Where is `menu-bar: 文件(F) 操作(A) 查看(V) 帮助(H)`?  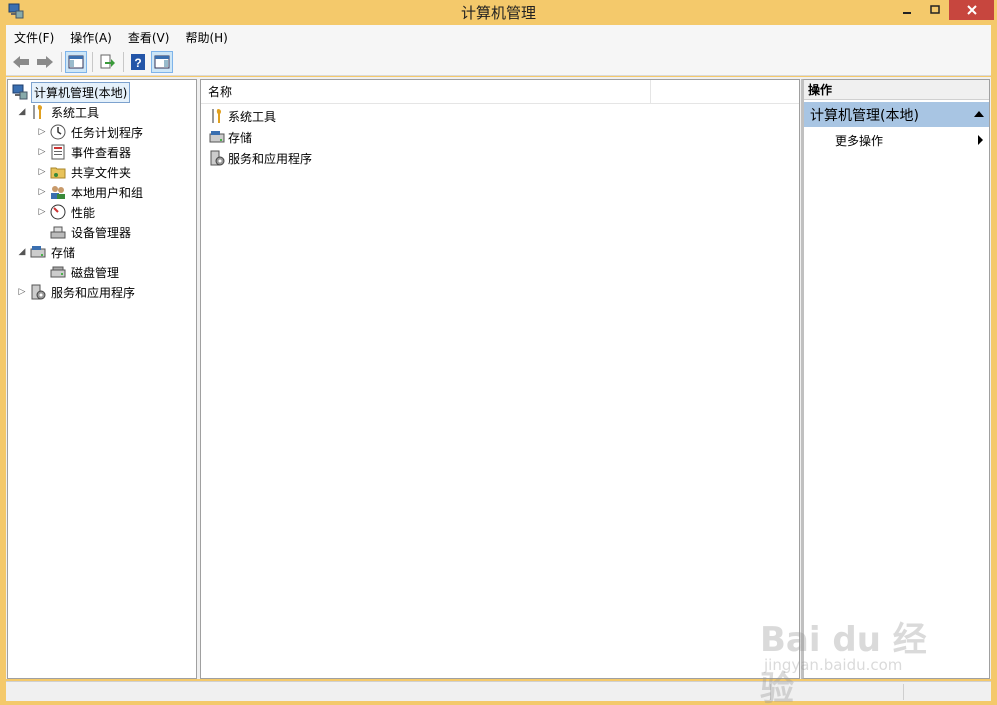
menu-bar: 文件(F) 操作(A) 查看(V) 帮助(H) is located at coordinates (498, 37).